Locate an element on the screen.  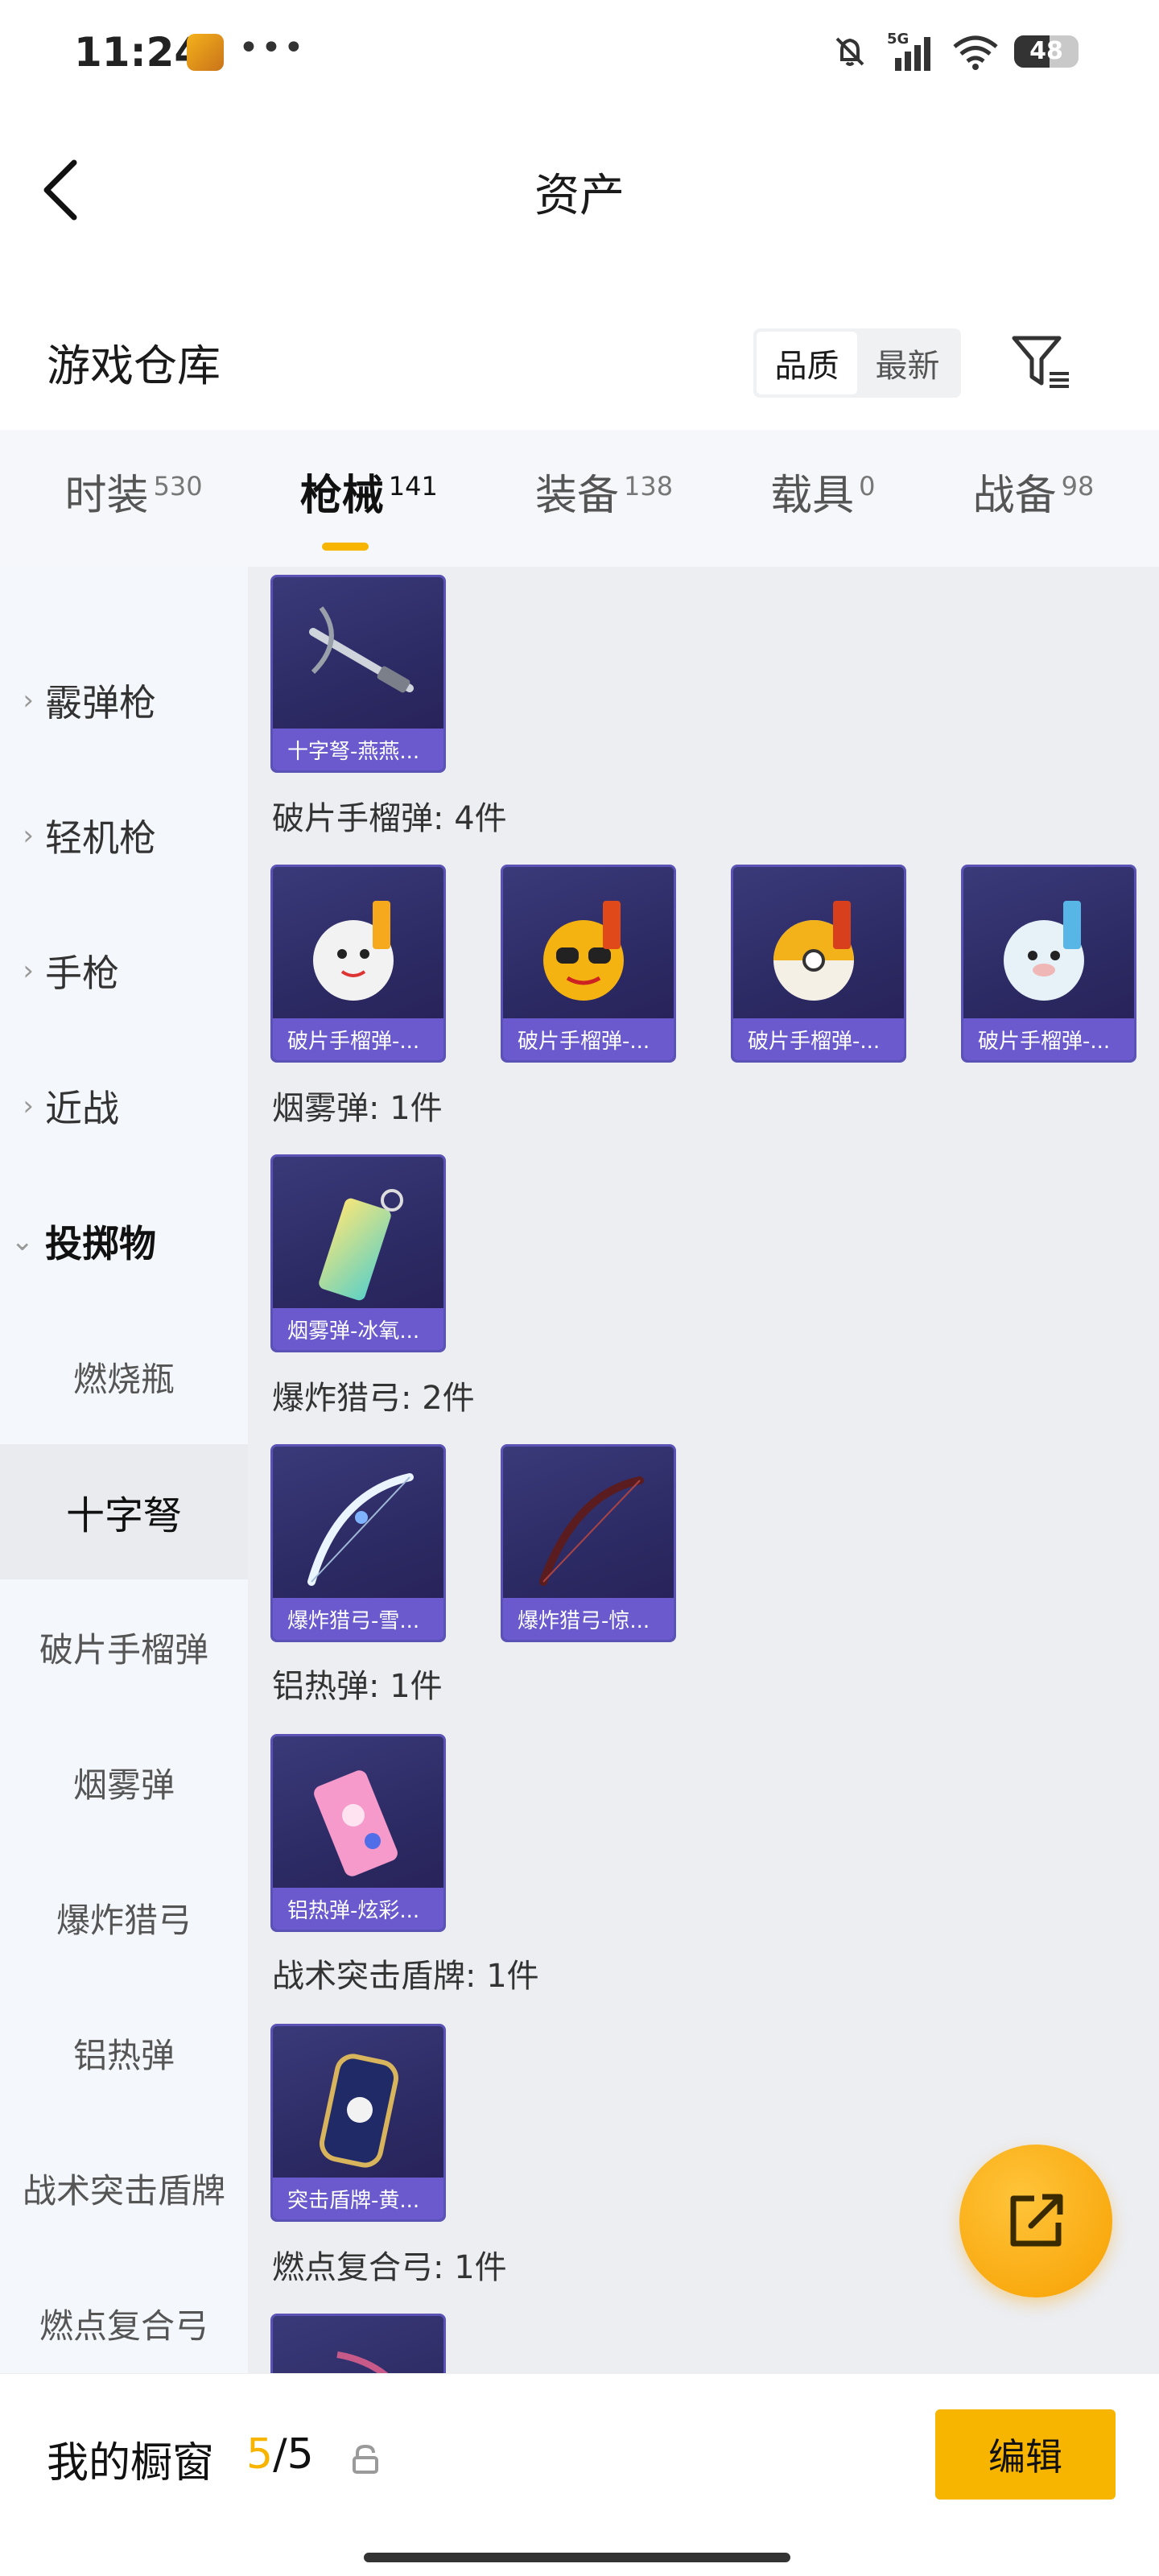
tab-fashion: 时装 530 is located at coordinates (134, 498).